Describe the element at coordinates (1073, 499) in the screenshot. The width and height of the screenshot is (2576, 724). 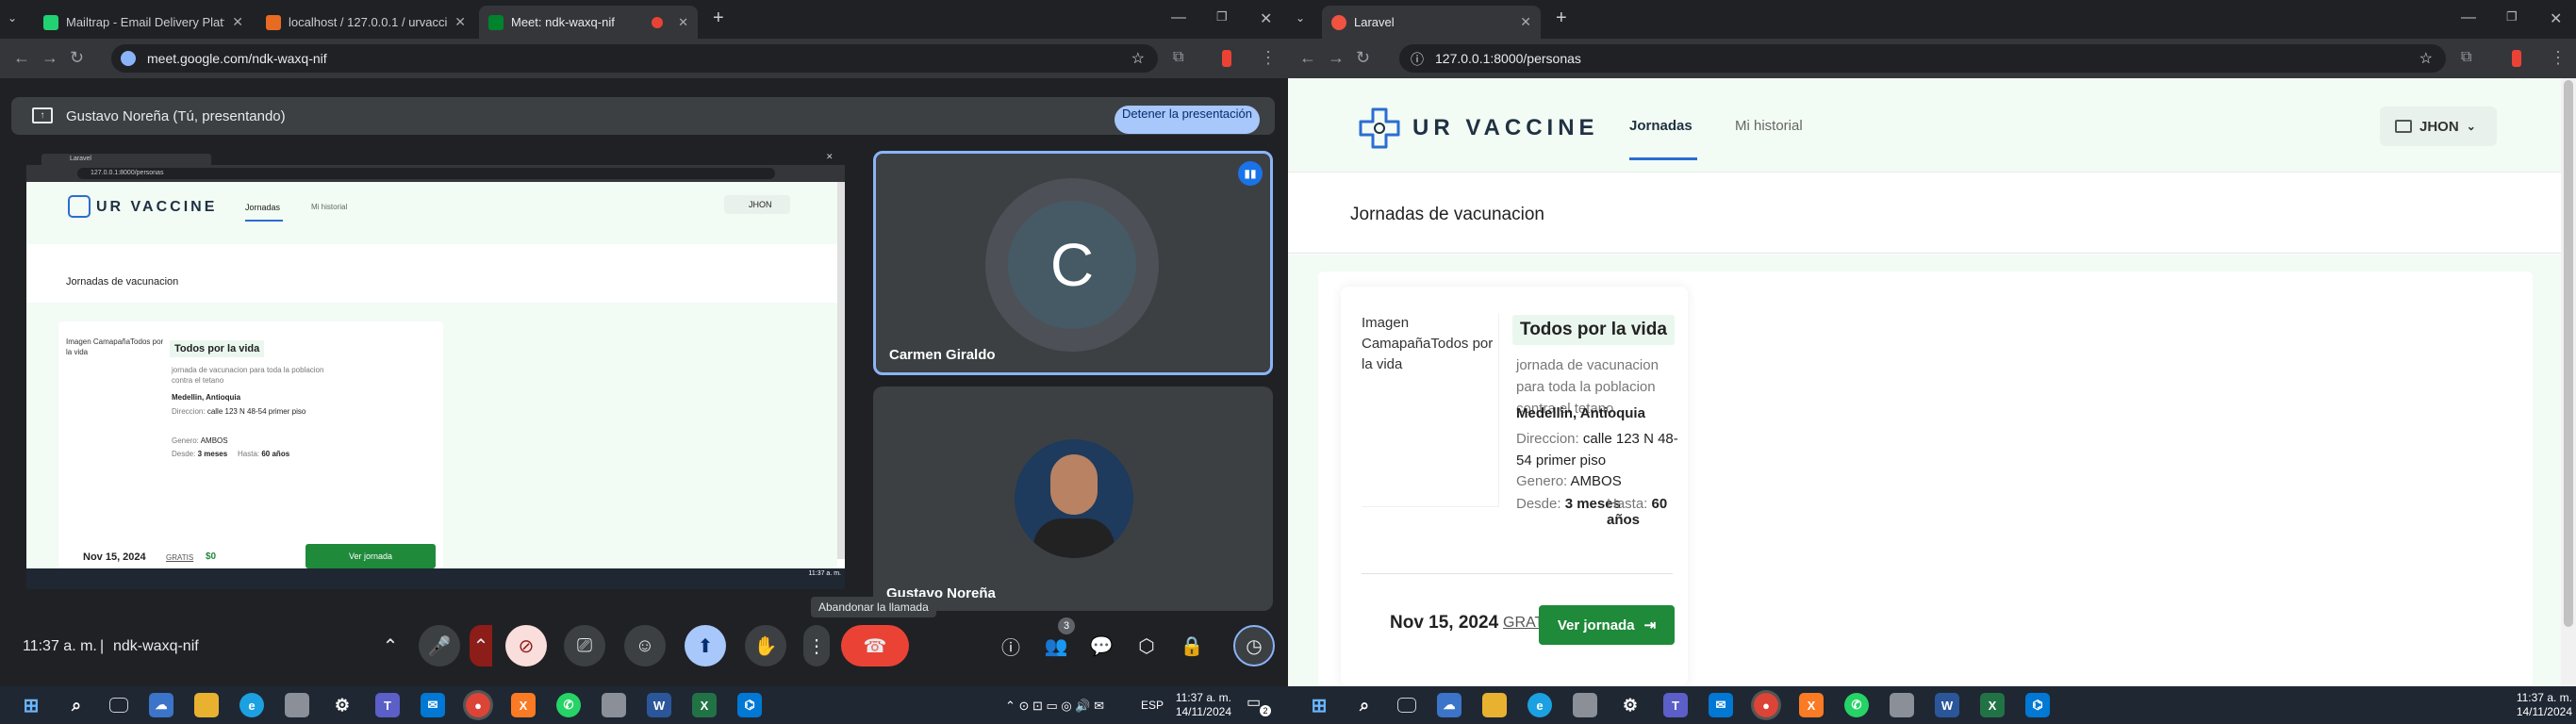
I see `participant-tile-gustavo: Gustavo Noreña` at that location.